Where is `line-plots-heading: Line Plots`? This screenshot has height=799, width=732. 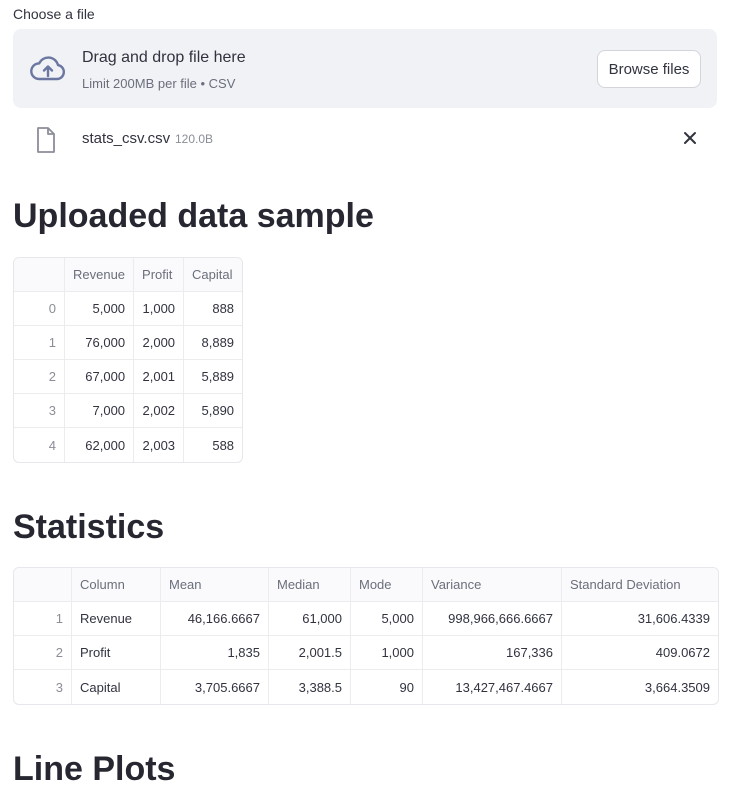 line-plots-heading: Line Plots is located at coordinates (94, 769).